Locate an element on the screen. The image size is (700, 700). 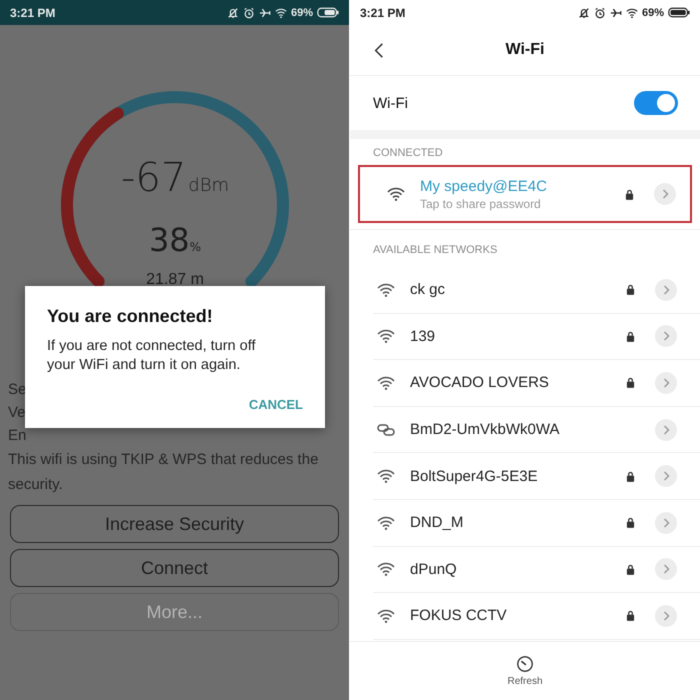
network-row: AVOCADO LOVERS is located at coordinates (536, 383).